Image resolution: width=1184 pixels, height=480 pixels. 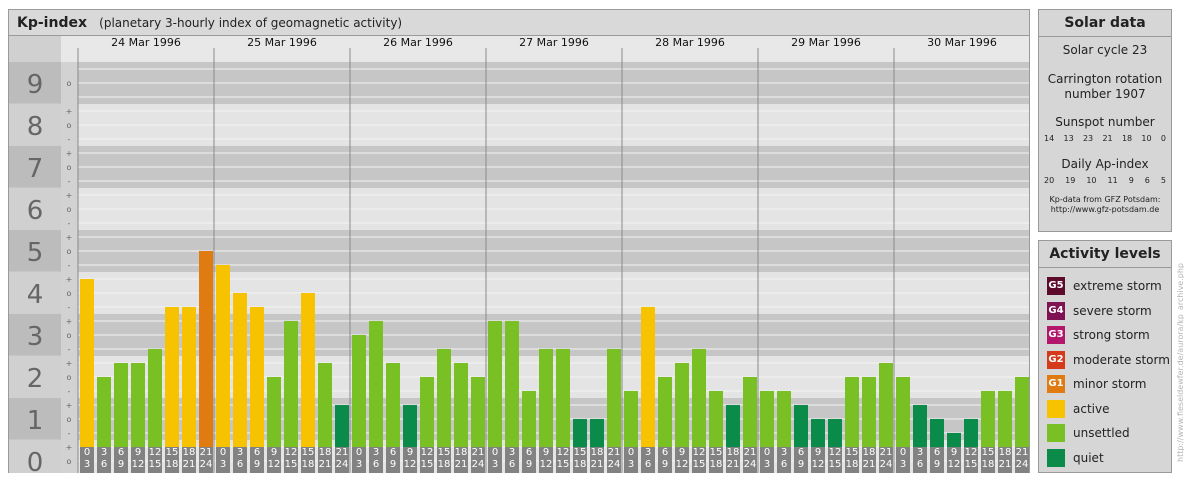 What do you see at coordinates (1105, 23) in the screenshot?
I see `solar-panel-title: Solar data` at bounding box center [1105, 23].